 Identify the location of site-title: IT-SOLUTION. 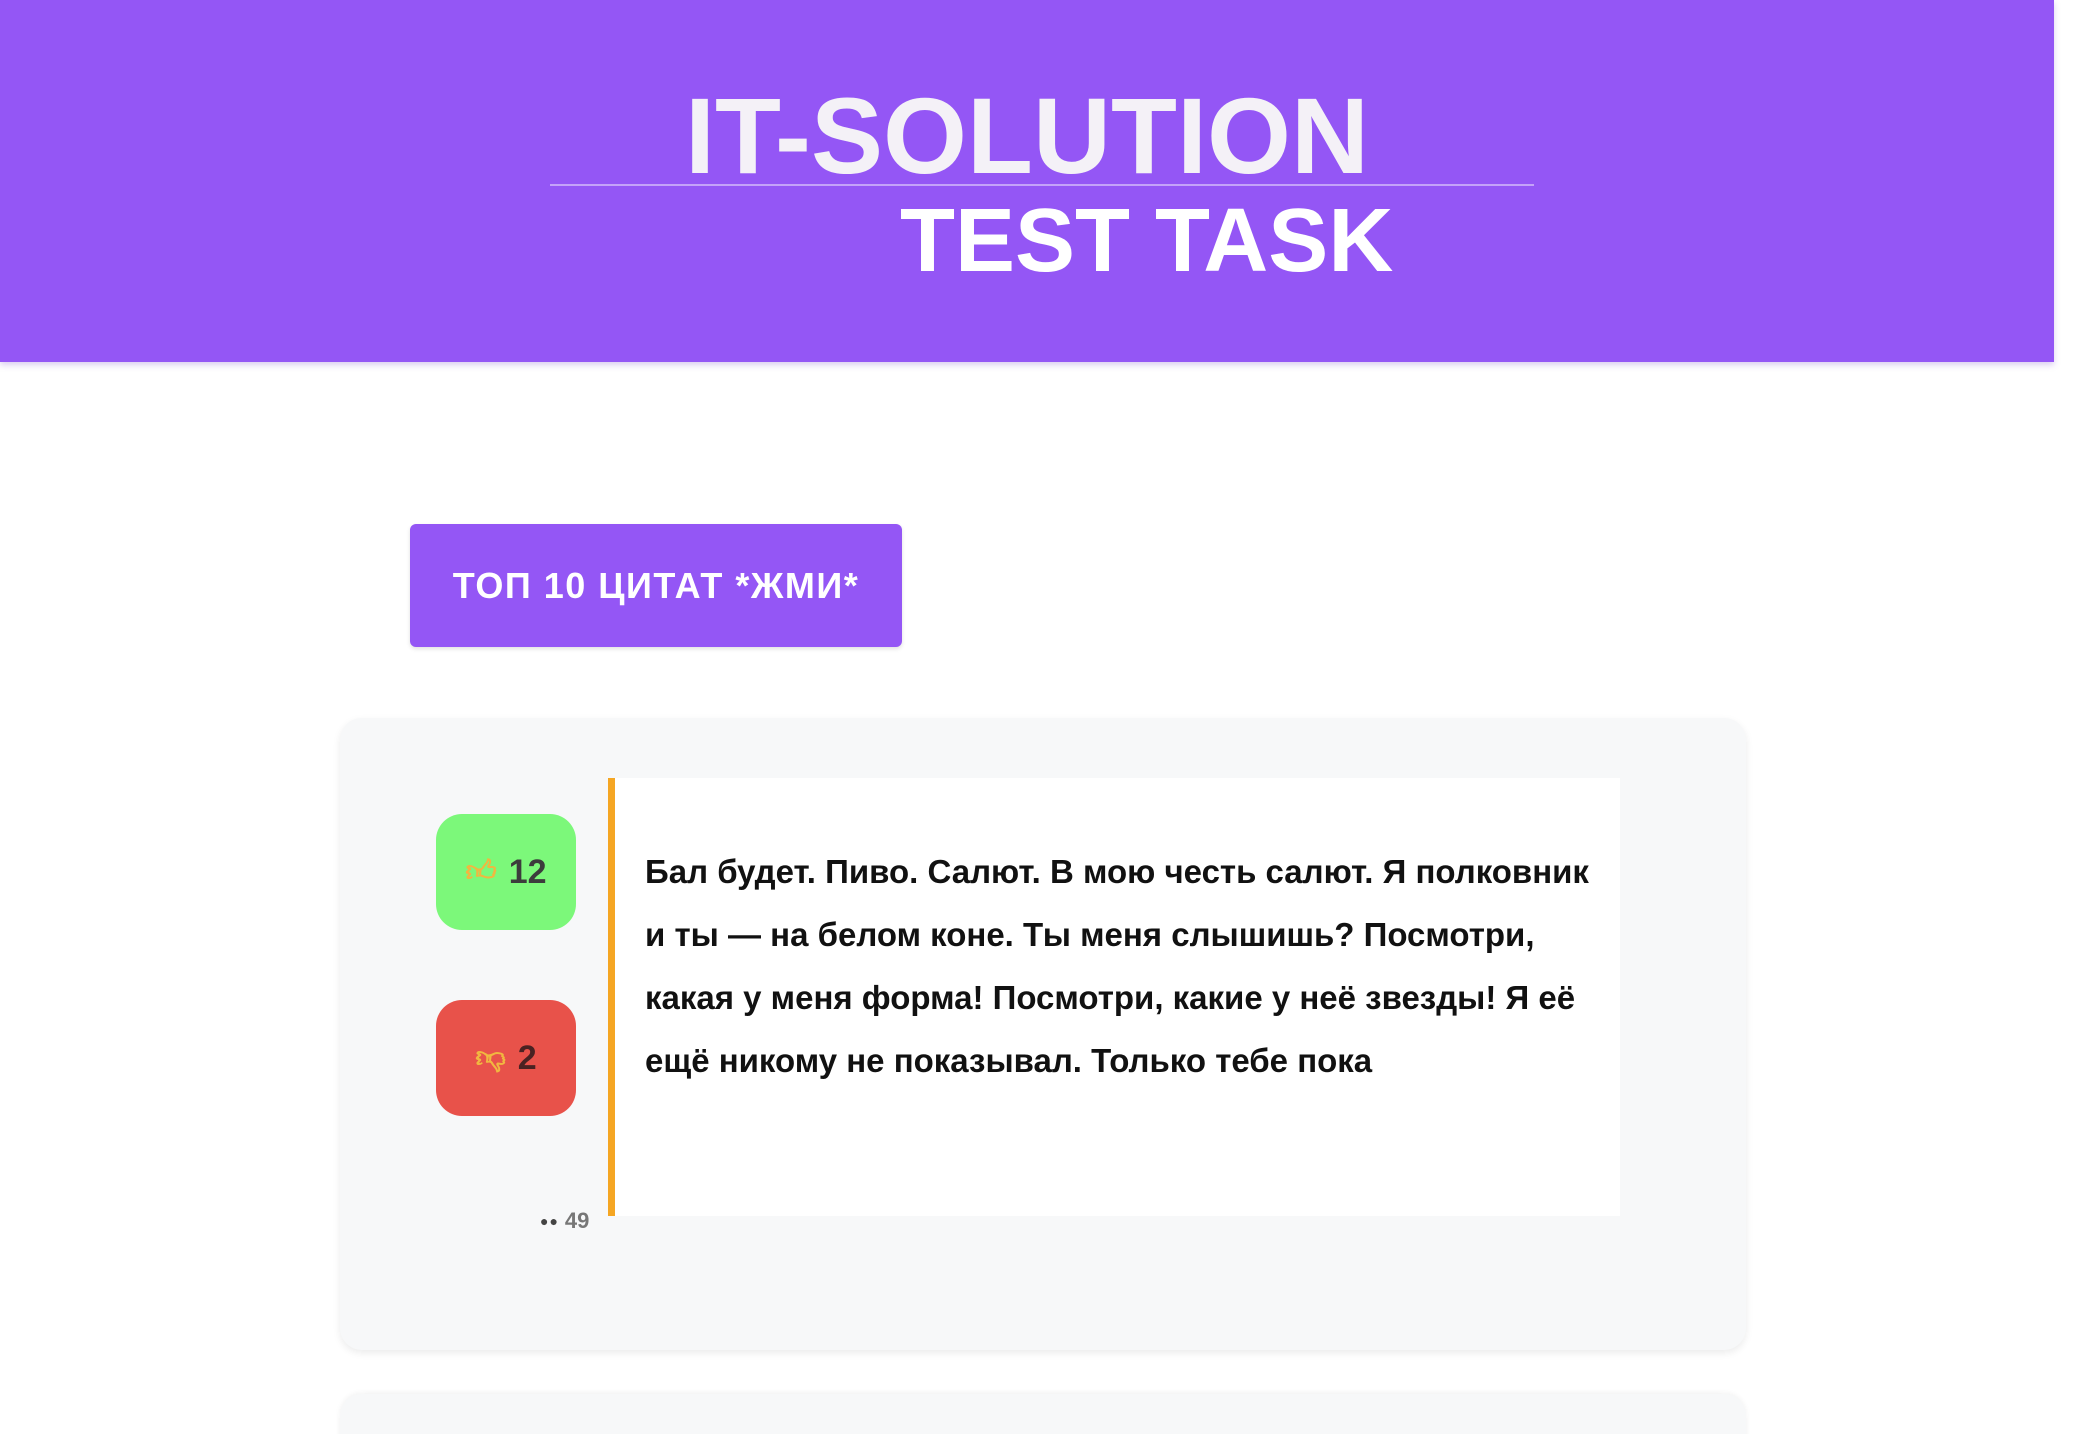
(1027, 135).